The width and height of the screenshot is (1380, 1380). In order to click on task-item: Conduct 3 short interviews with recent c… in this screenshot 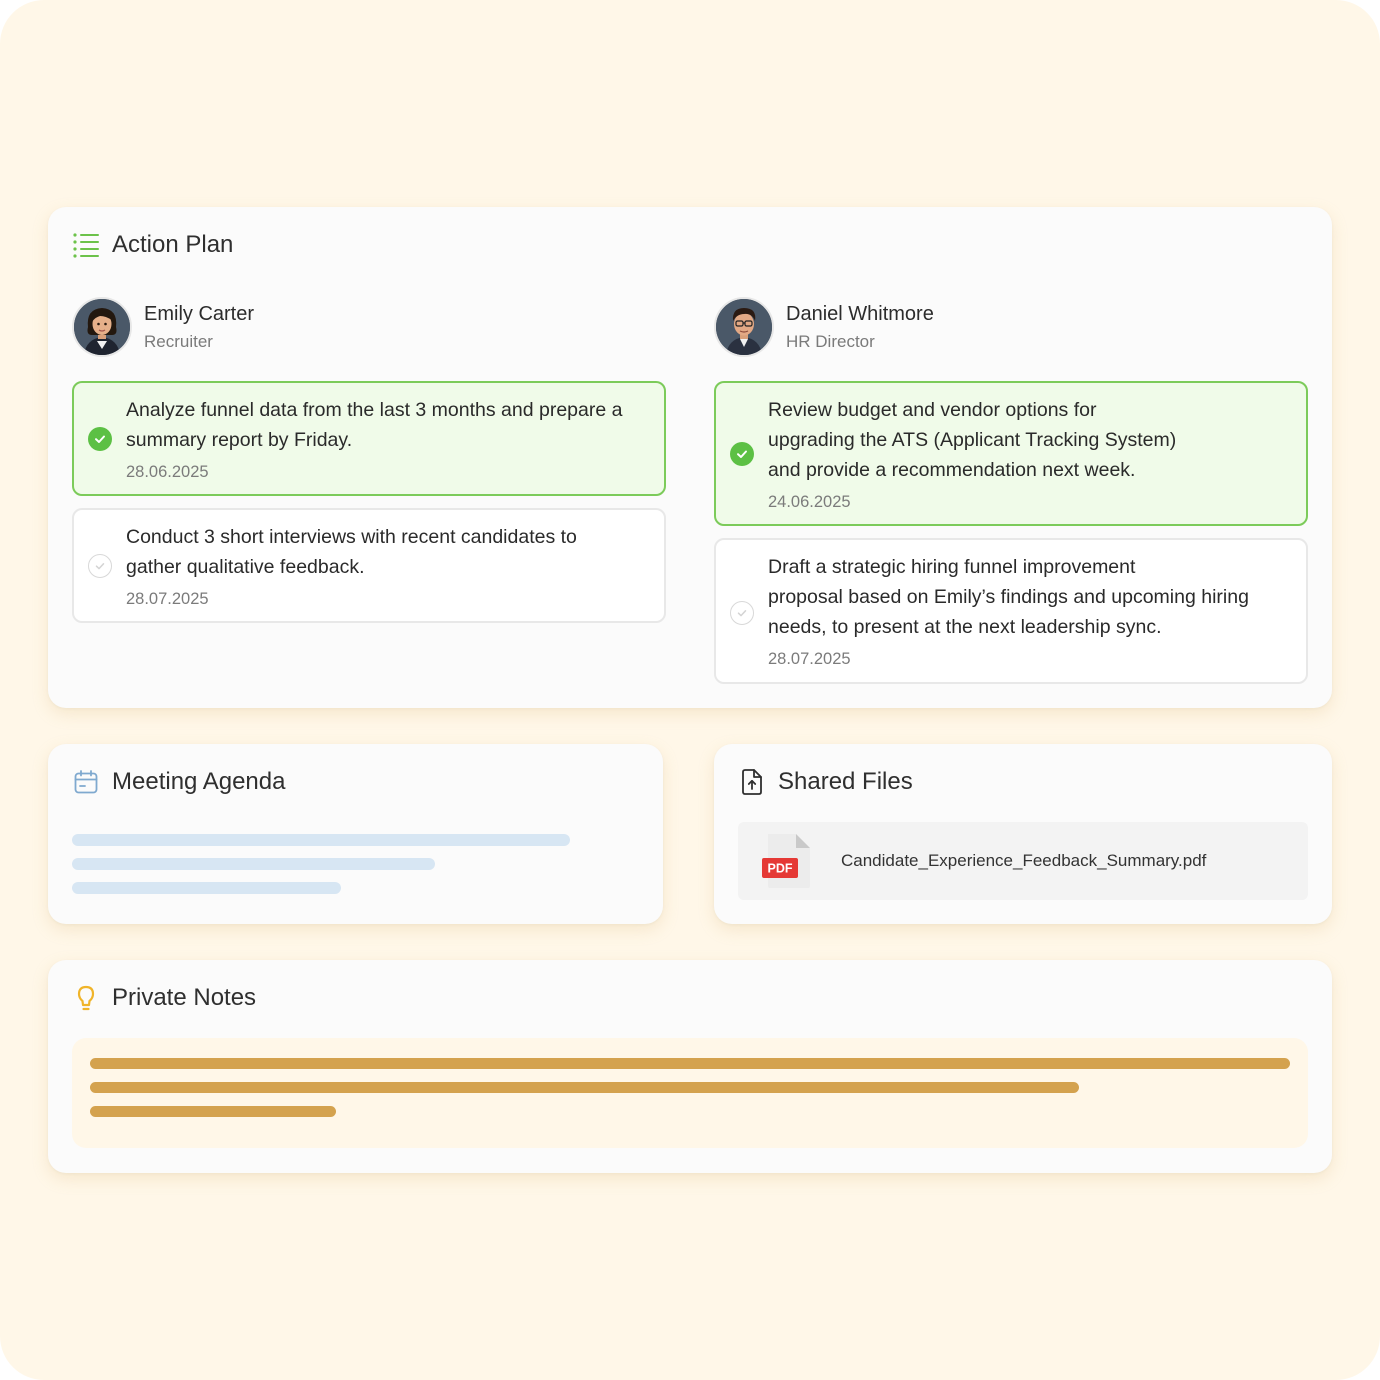, I will do `click(369, 565)`.